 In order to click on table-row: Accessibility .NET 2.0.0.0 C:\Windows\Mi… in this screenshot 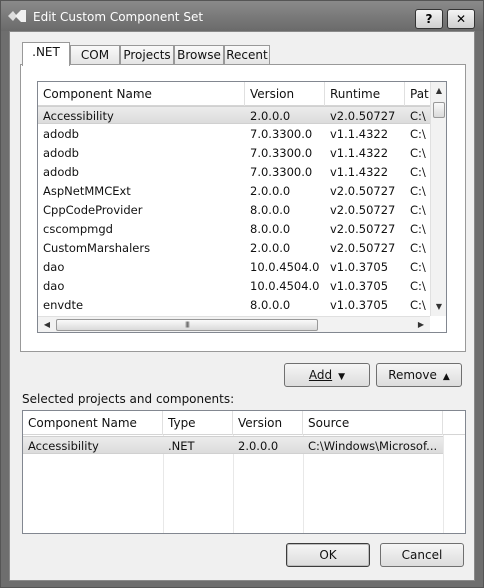, I will do `click(233, 445)`.